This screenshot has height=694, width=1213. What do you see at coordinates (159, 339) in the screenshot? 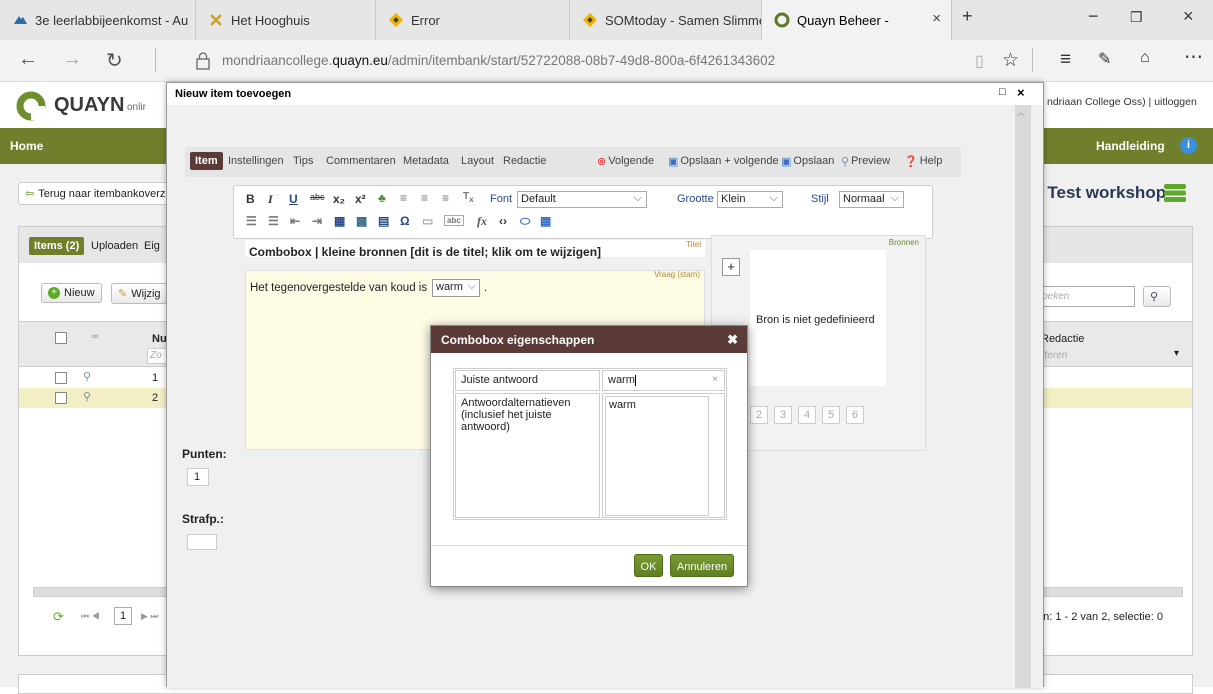
I see `column-nr: Nu` at bounding box center [159, 339].